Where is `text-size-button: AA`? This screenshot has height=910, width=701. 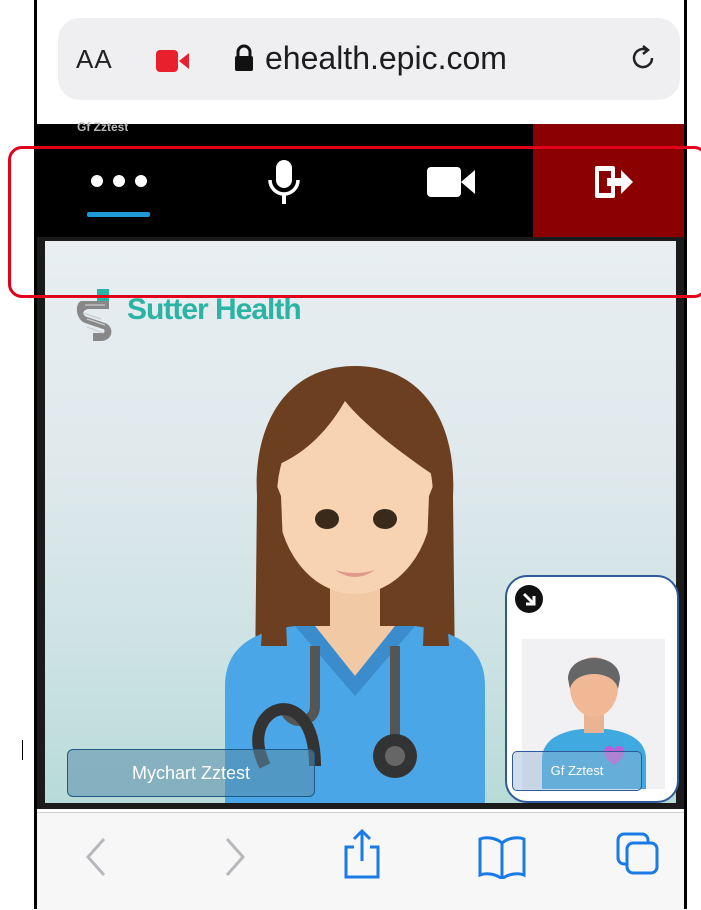
text-size-button: AA is located at coordinates (94, 59).